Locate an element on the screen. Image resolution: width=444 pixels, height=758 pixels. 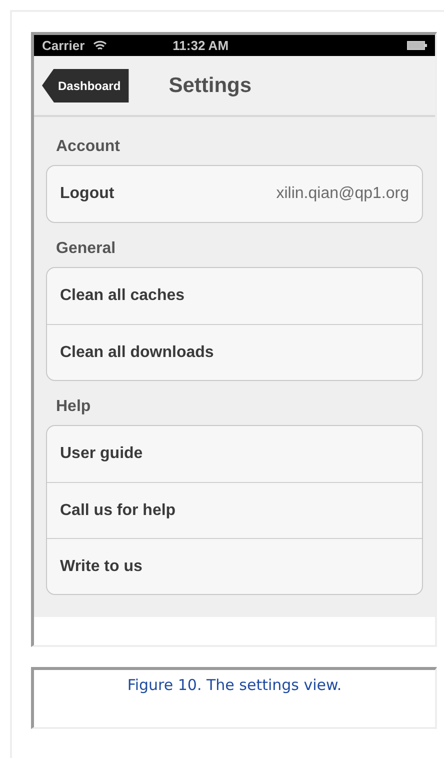
row-value: xilin.qian@qp1.org is located at coordinates (342, 194).